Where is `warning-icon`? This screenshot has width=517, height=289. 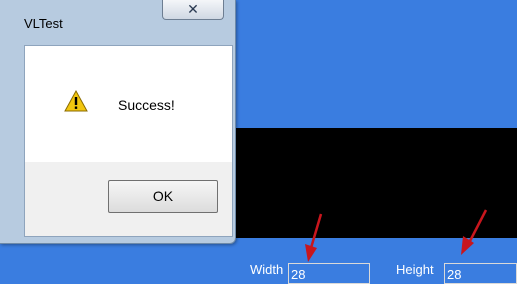
warning-icon is located at coordinates (76, 101).